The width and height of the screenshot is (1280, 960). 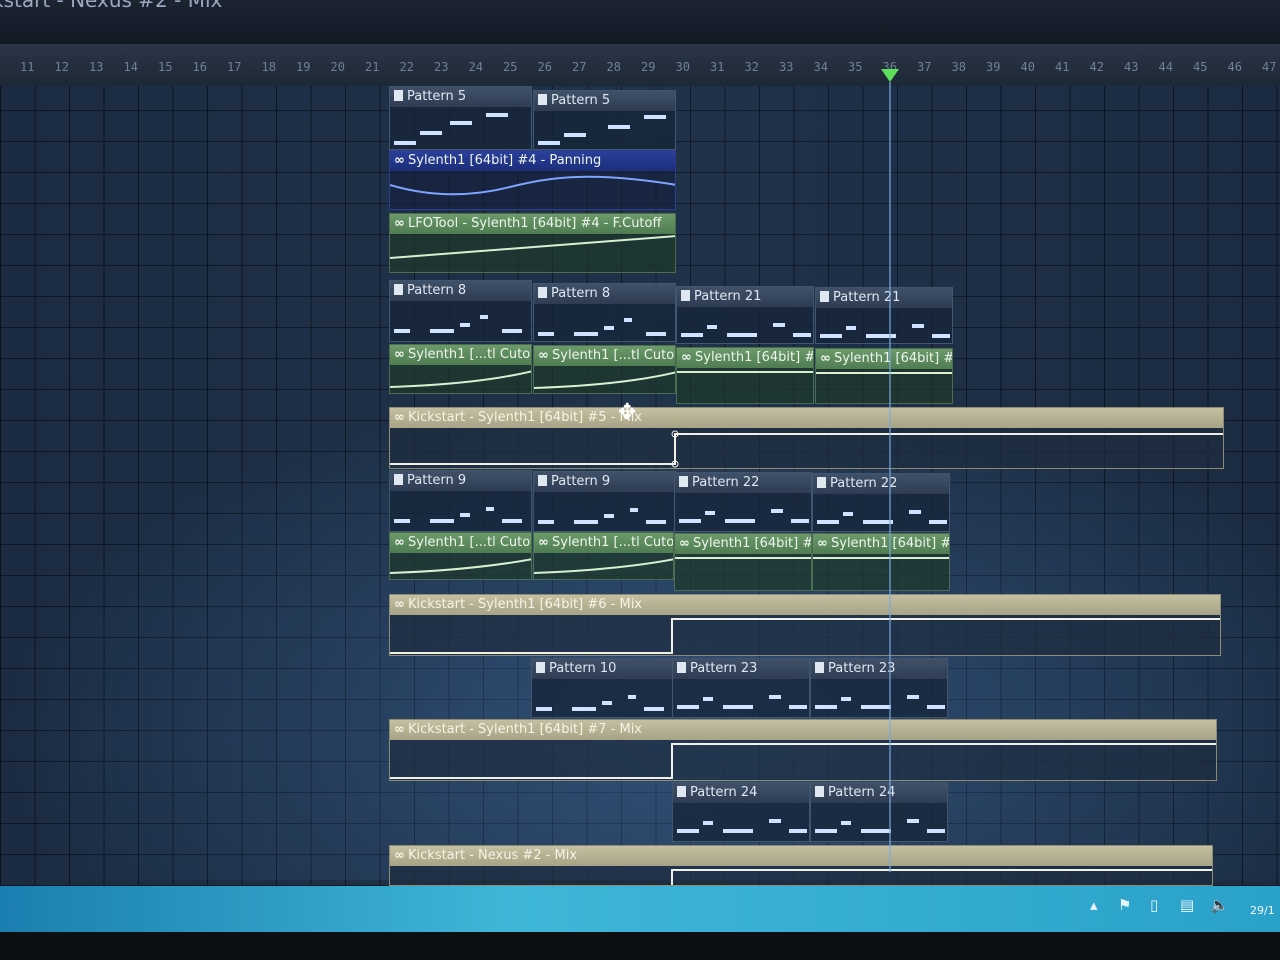 What do you see at coordinates (581, 293) in the screenshot?
I see `clip-label: Pattern 8` at bounding box center [581, 293].